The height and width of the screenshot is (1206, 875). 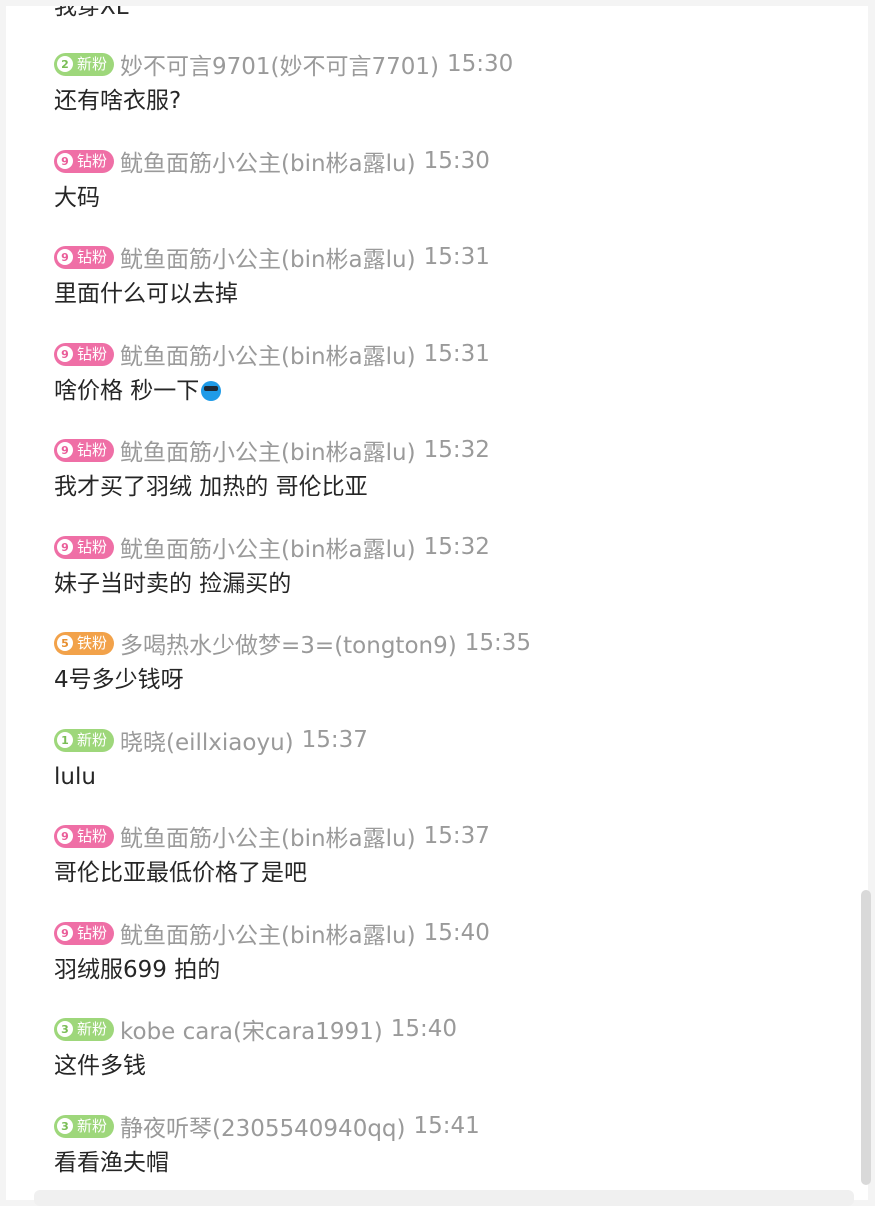 I want to click on message-body: 哥伦比亚最低价格了是吧, so click(x=180, y=873).